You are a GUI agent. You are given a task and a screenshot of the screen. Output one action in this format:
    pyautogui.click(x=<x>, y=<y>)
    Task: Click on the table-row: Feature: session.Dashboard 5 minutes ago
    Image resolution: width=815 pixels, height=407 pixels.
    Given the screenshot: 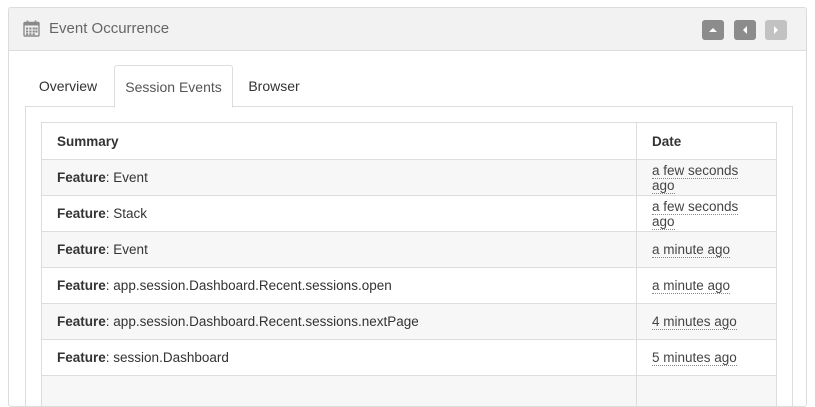 What is the action you would take?
    pyautogui.click(x=409, y=358)
    